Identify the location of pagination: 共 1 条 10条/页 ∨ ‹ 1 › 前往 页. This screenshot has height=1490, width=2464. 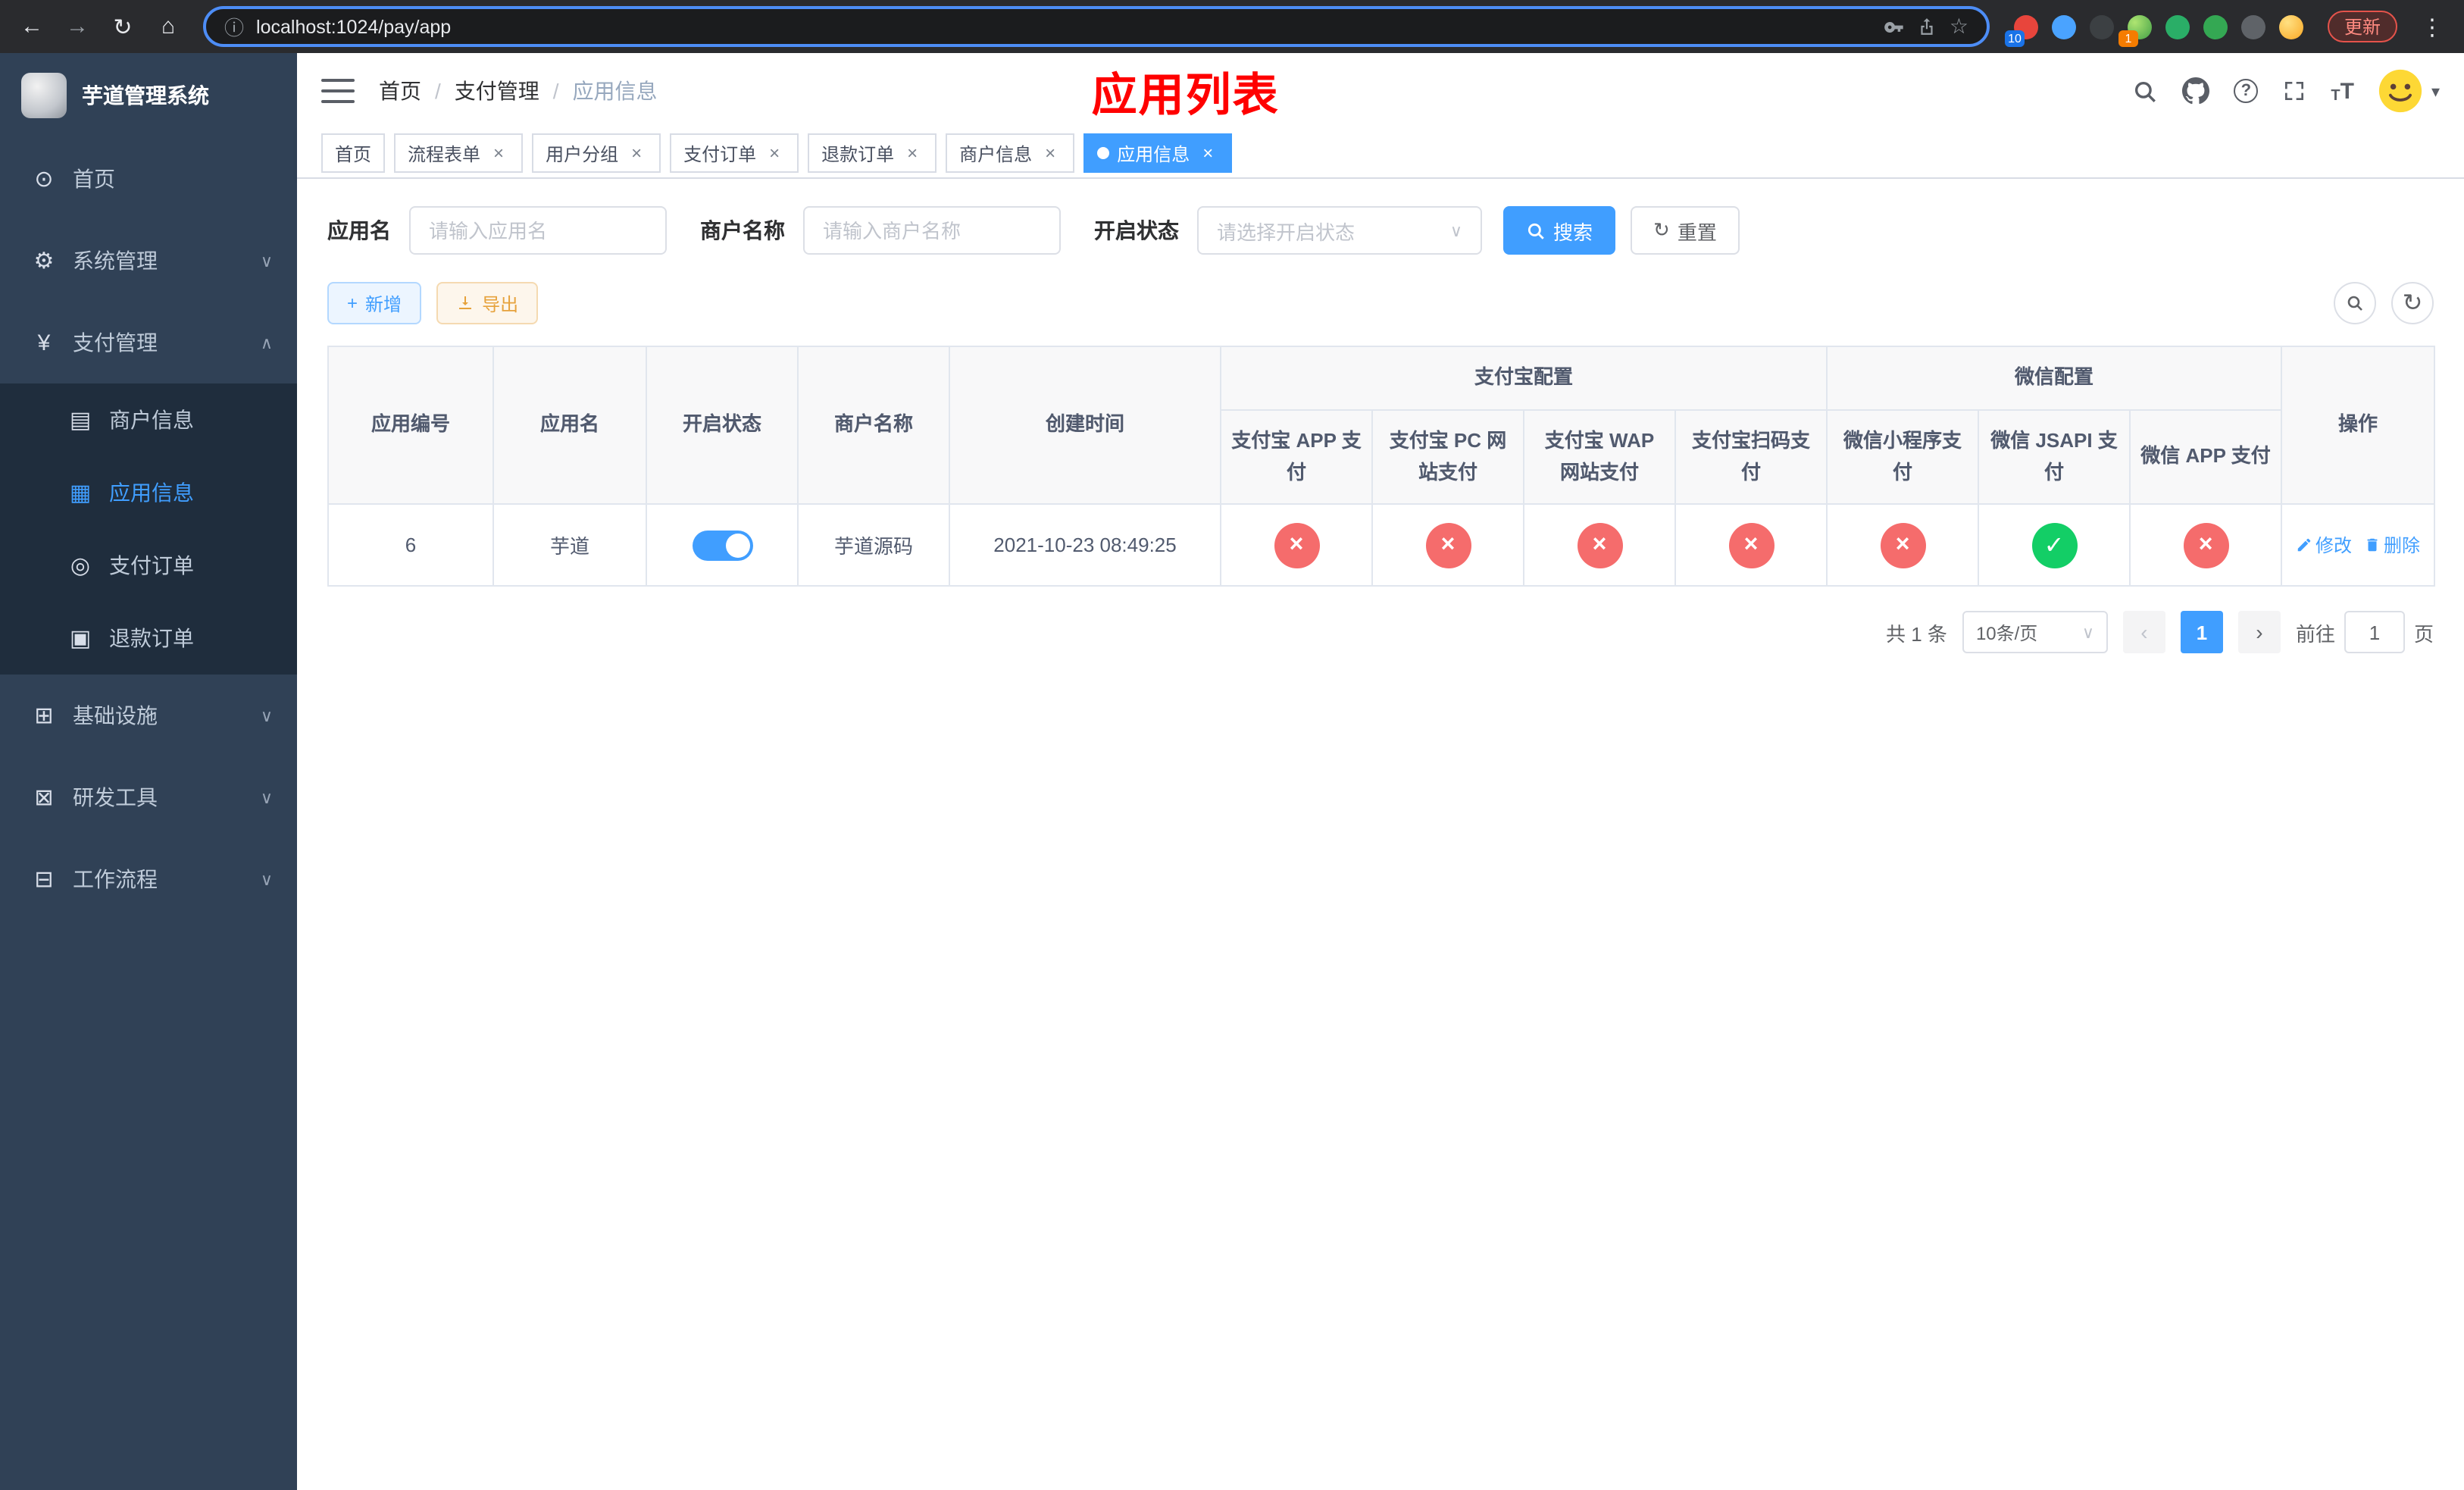
(1380, 632).